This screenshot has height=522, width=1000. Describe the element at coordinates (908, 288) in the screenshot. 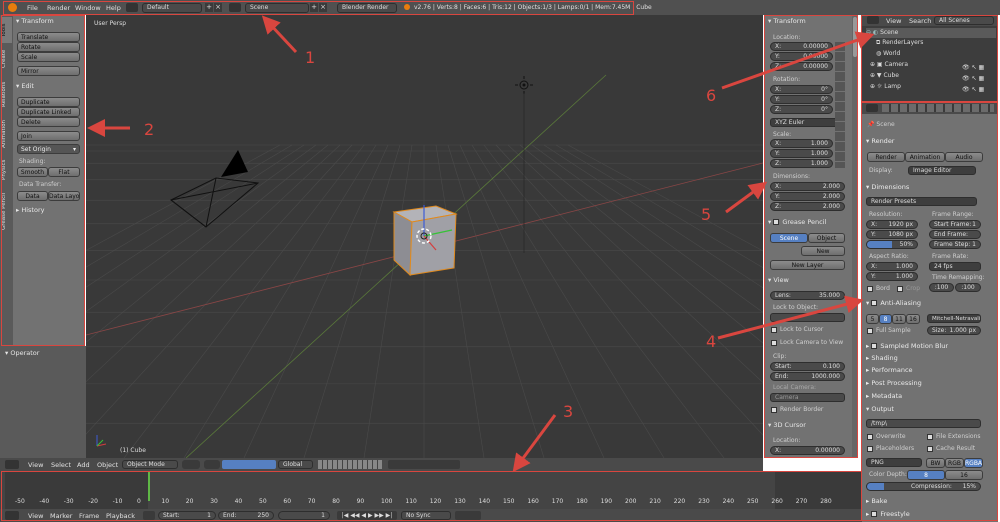

I see `crop-checkbox: Crop` at that location.